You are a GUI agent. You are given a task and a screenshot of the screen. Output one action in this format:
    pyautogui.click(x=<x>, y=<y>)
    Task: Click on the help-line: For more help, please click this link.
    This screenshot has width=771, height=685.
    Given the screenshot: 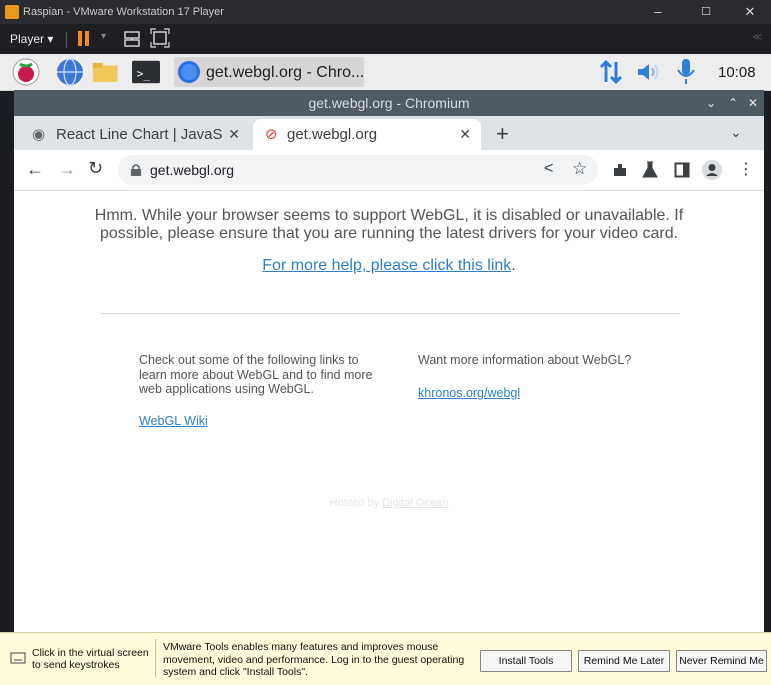 What is the action you would take?
    pyautogui.click(x=389, y=266)
    